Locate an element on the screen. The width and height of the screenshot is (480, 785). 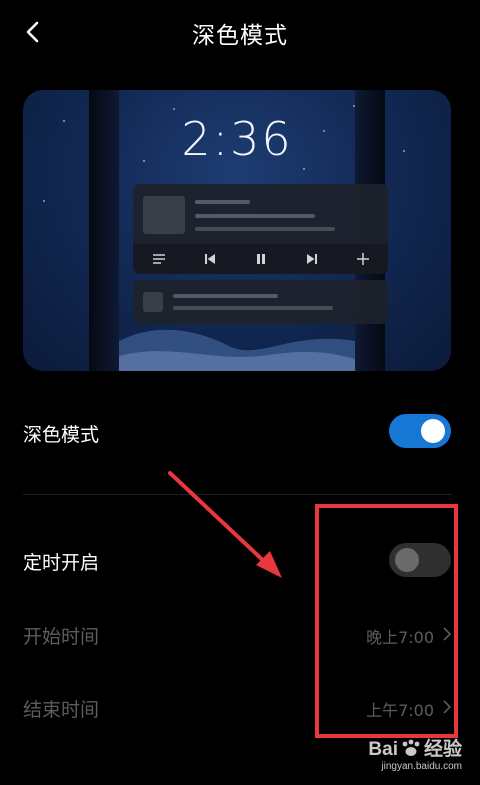
annotation-highlight-box is located at coordinates (386, 621).